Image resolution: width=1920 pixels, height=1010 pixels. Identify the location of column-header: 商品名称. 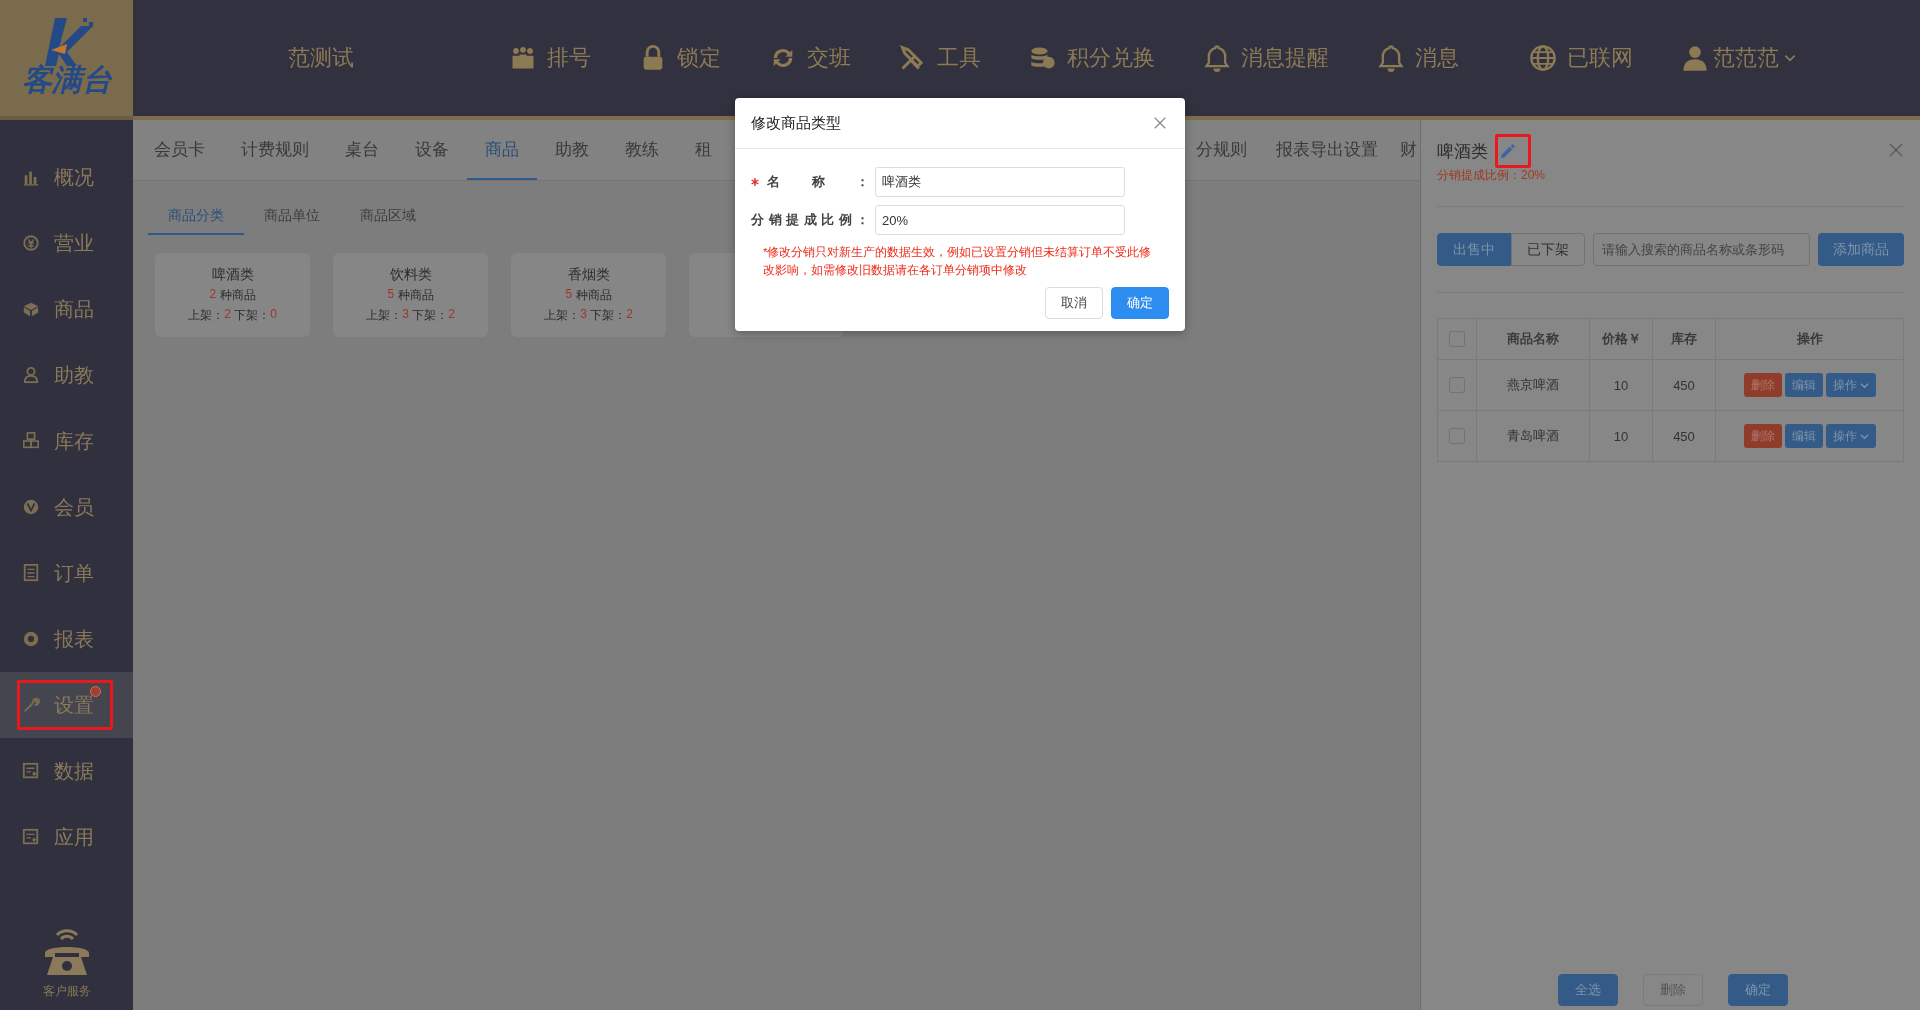
(1533, 338).